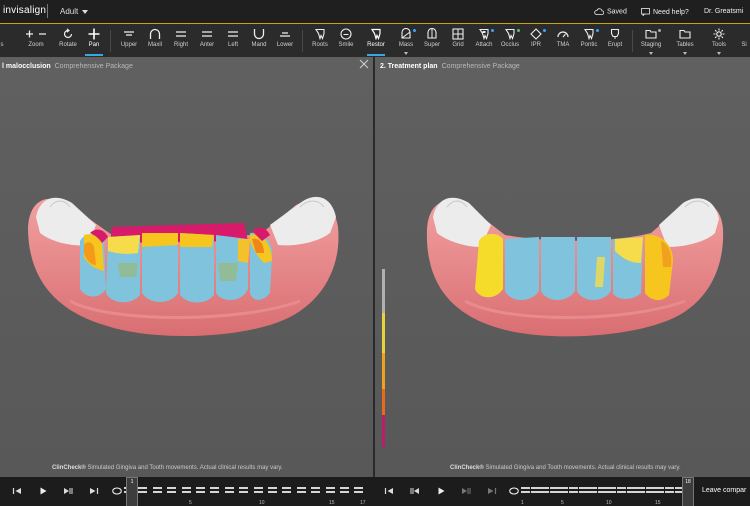 This screenshot has width=750, height=506. Describe the element at coordinates (432, 41) in the screenshot. I see `superimpose-button: Super` at that location.